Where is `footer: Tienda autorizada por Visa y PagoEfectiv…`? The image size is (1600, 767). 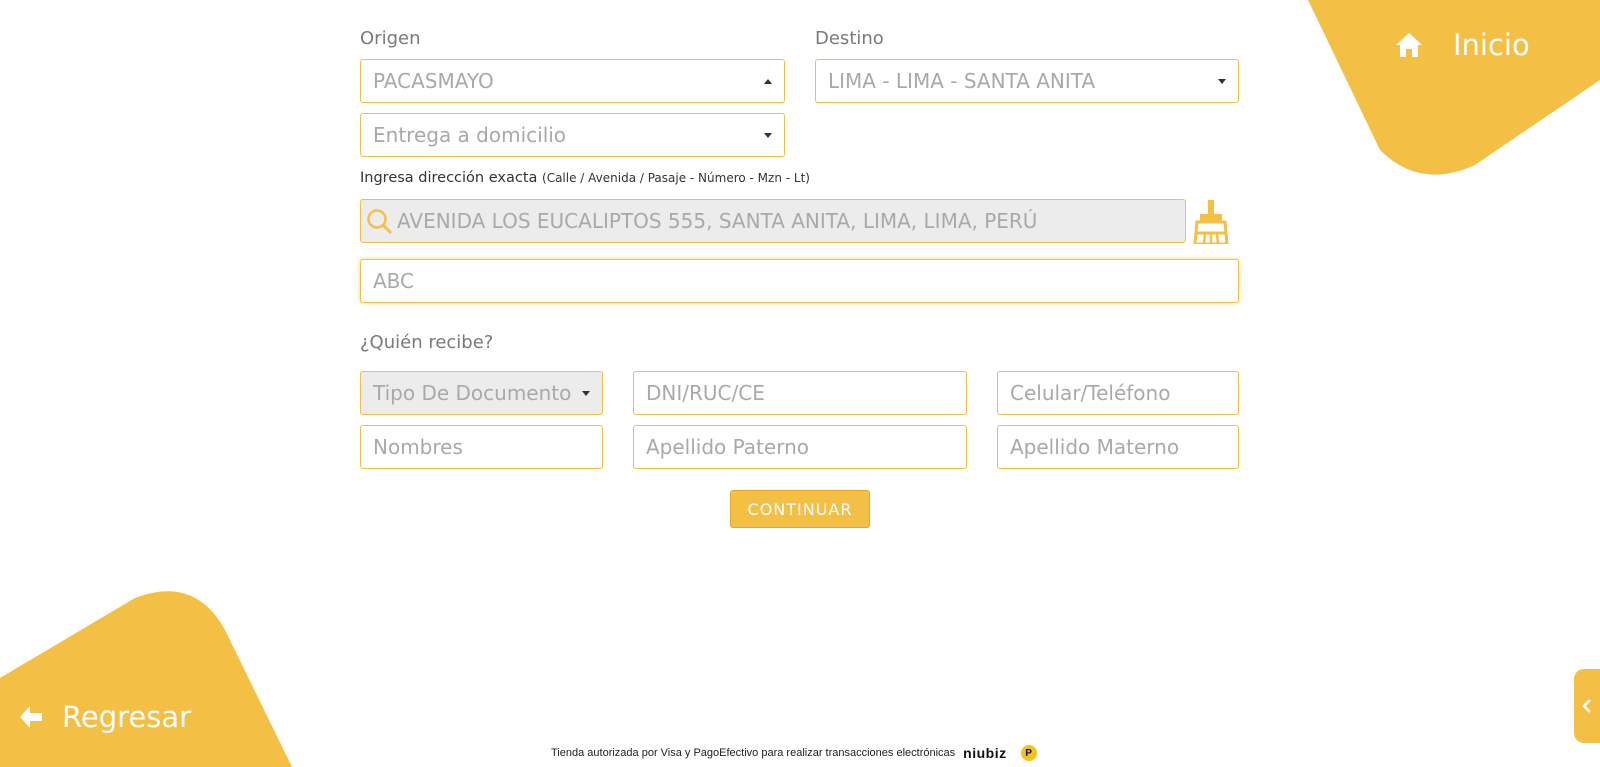 footer: Tienda autorizada por Visa y PagoEfectiv… is located at coordinates (794, 753).